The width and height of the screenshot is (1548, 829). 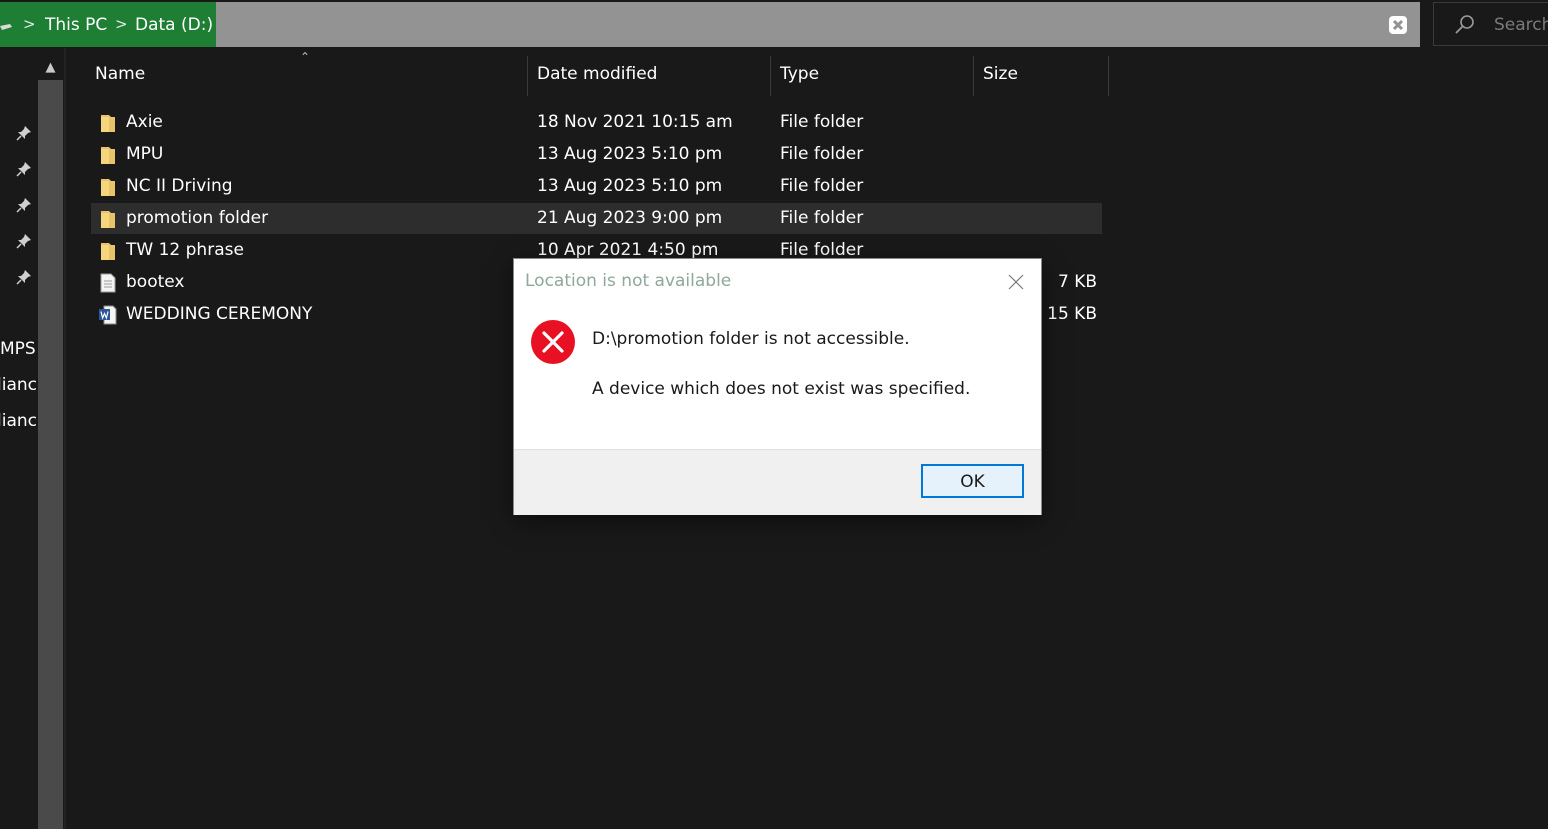 I want to click on file-name: NC II Driving, so click(x=179, y=186).